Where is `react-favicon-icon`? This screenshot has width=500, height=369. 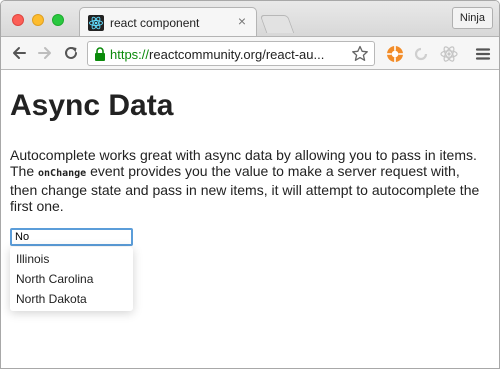
react-favicon-icon is located at coordinates (96, 23).